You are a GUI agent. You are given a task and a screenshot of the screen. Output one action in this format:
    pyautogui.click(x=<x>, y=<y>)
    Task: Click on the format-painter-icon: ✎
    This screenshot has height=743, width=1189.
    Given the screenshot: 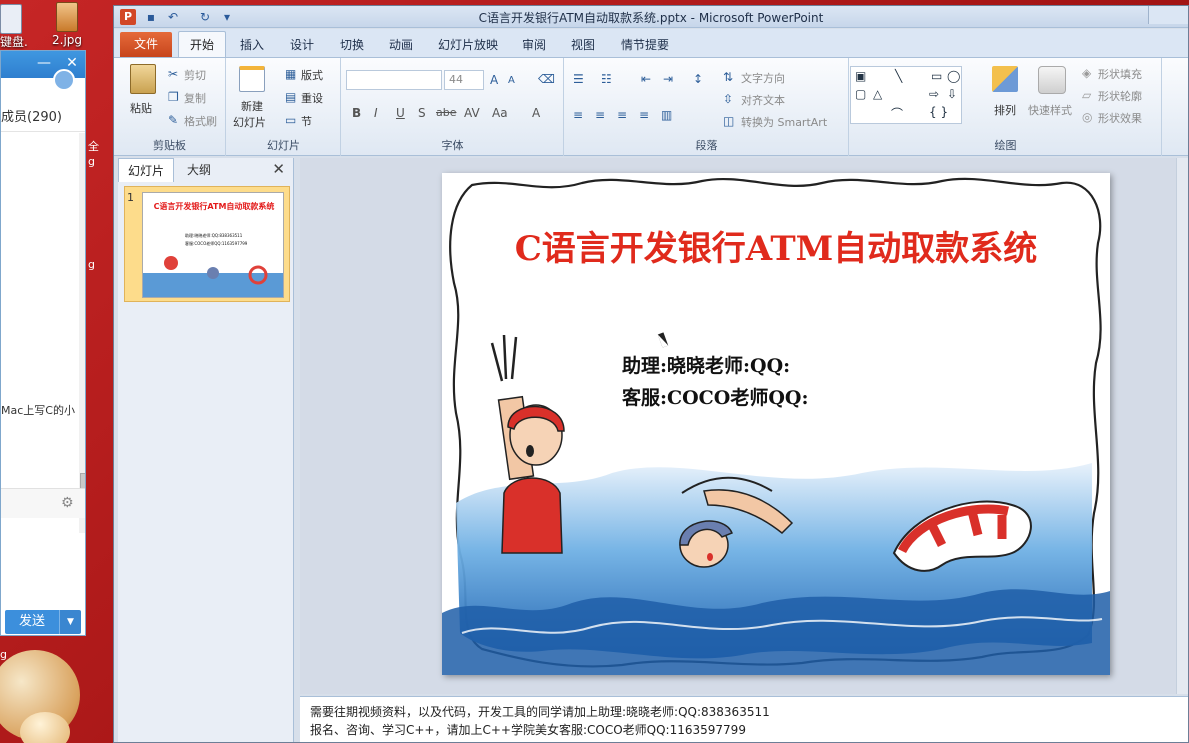 What is the action you would take?
    pyautogui.click(x=173, y=120)
    